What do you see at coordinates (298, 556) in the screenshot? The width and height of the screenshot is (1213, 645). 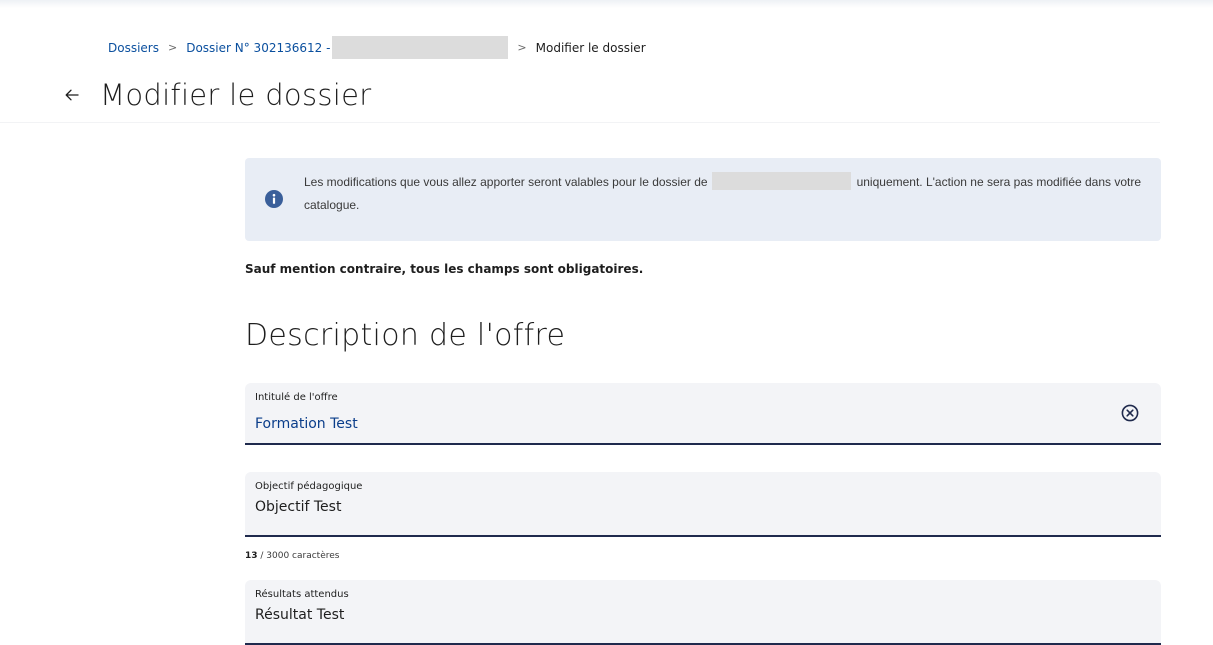 I see `character-limit: / 3000 caractères` at bounding box center [298, 556].